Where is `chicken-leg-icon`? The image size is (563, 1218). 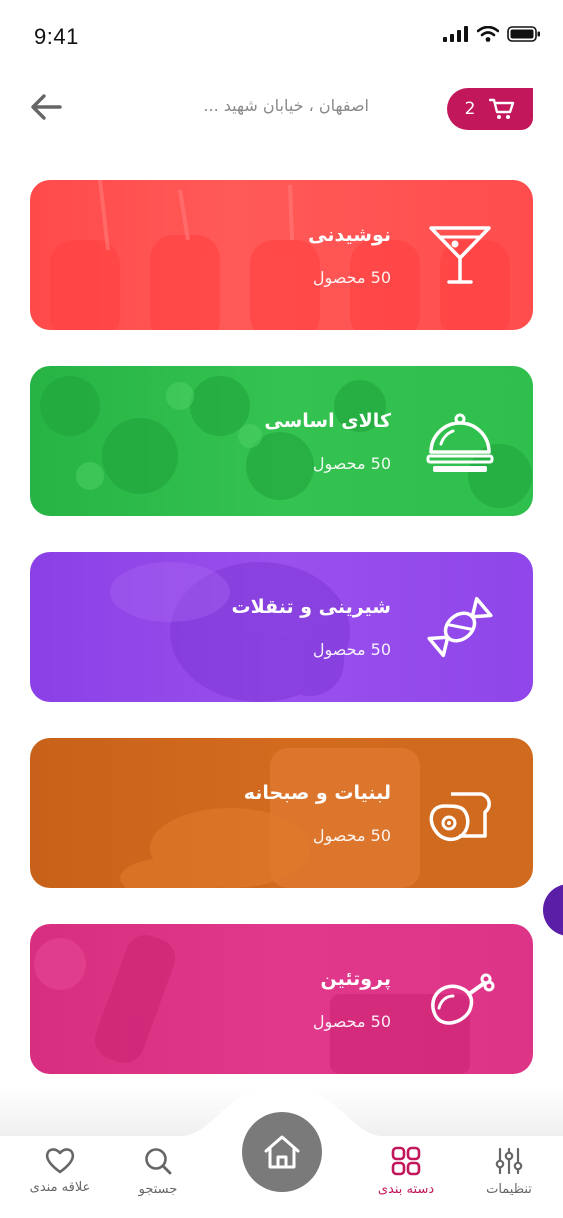
chicken-leg-icon is located at coordinates (463, 999).